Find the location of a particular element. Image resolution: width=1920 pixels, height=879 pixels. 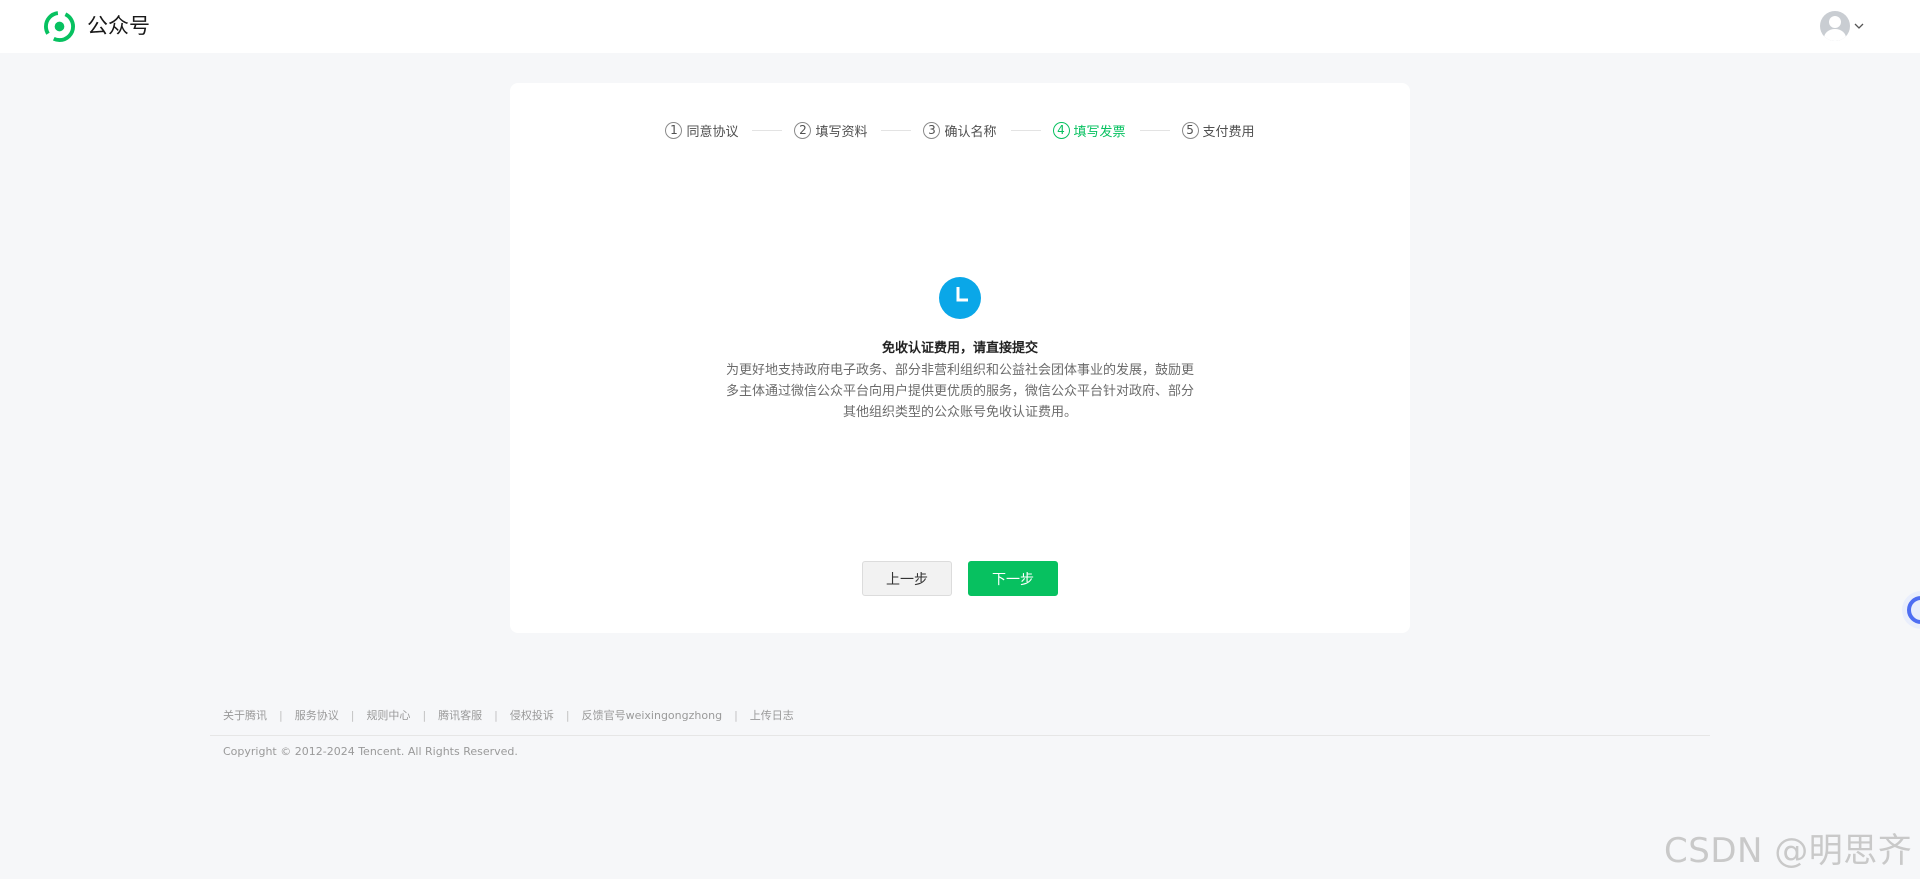

step-number: 4 is located at coordinates (1061, 130).